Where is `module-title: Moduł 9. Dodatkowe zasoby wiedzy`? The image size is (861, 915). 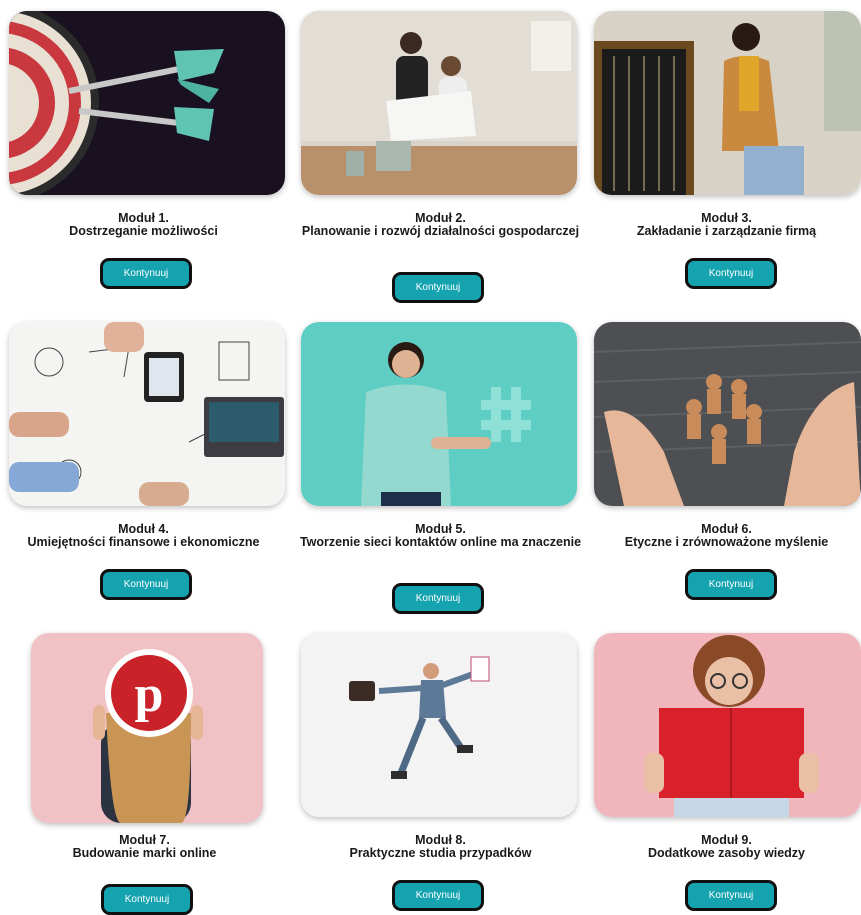 module-title: Moduł 9. Dodatkowe zasoby wiedzy is located at coordinates (726, 846).